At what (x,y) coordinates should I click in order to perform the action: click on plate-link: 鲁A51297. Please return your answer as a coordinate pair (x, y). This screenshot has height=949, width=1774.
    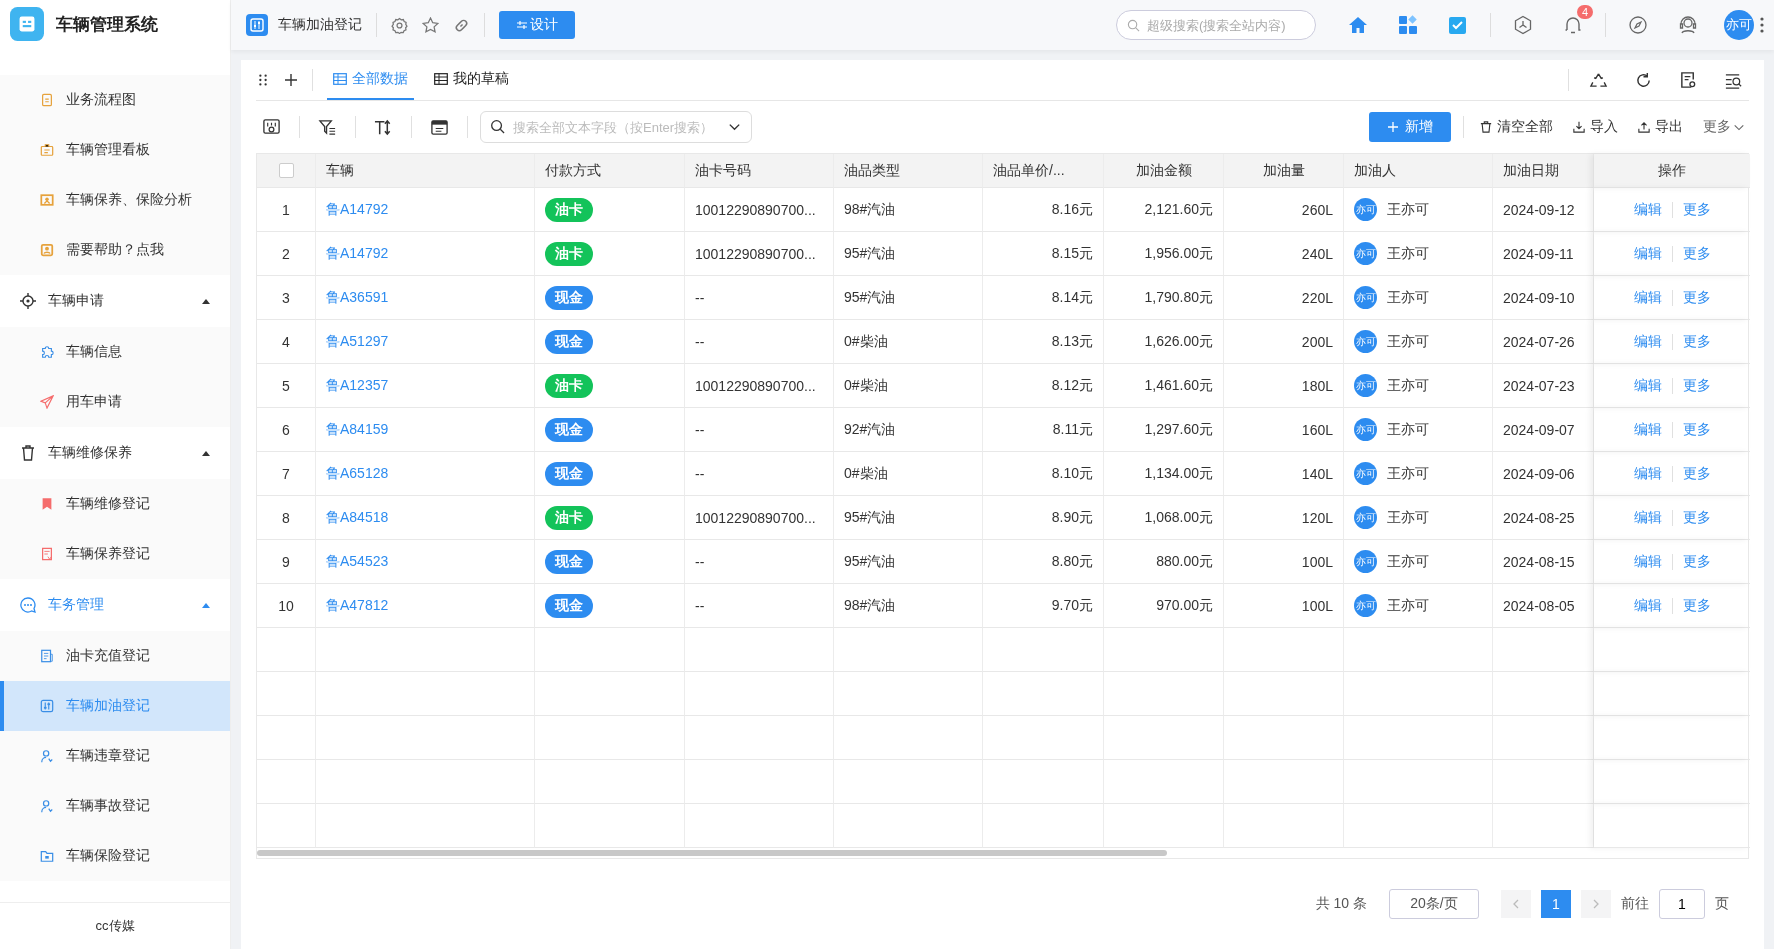
    Looking at the image, I should click on (357, 341).